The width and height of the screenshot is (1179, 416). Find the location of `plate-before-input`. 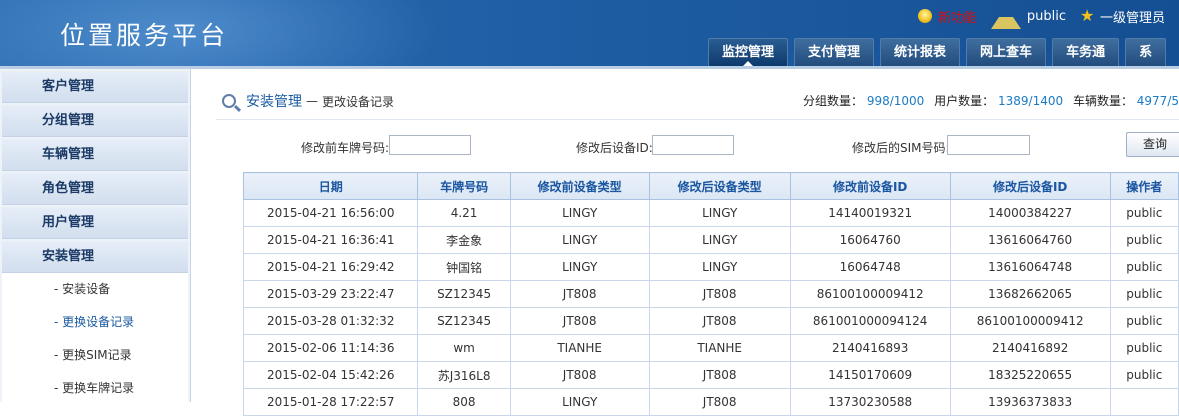

plate-before-input is located at coordinates (430, 145).